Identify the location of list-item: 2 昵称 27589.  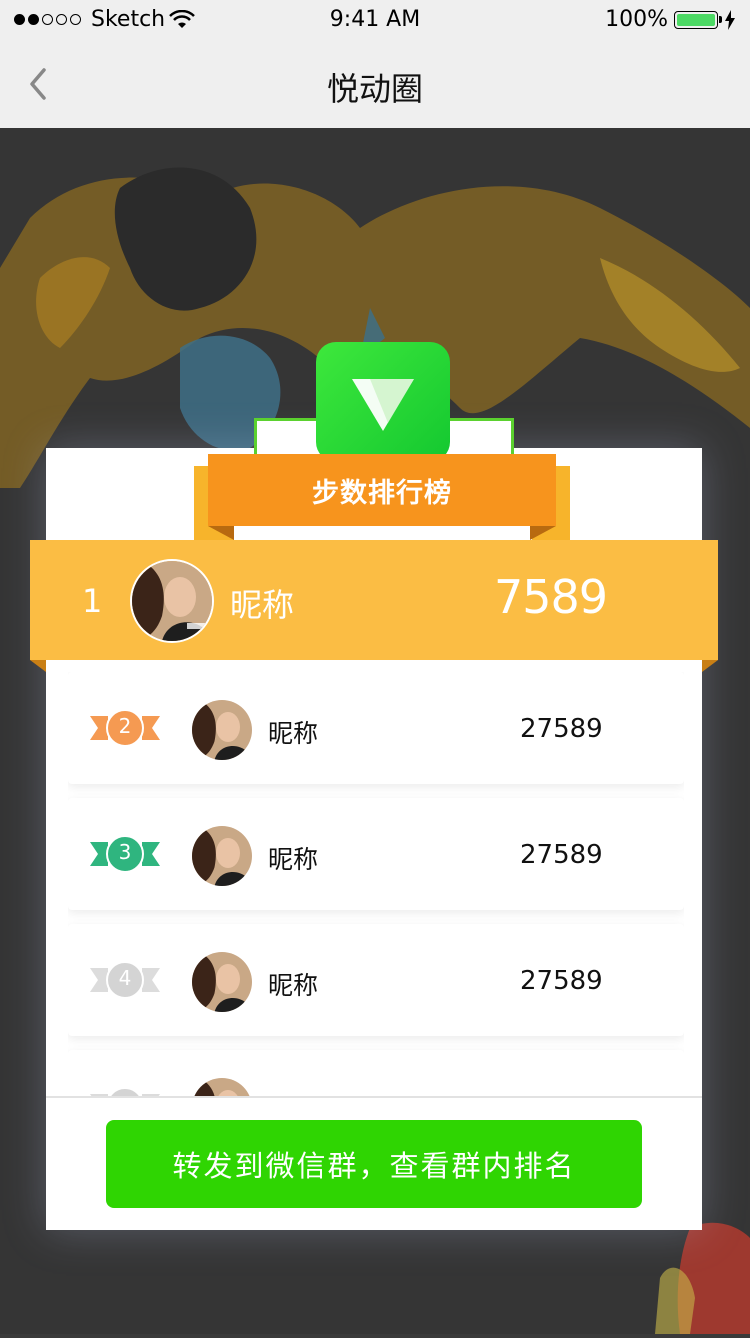
(376, 728).